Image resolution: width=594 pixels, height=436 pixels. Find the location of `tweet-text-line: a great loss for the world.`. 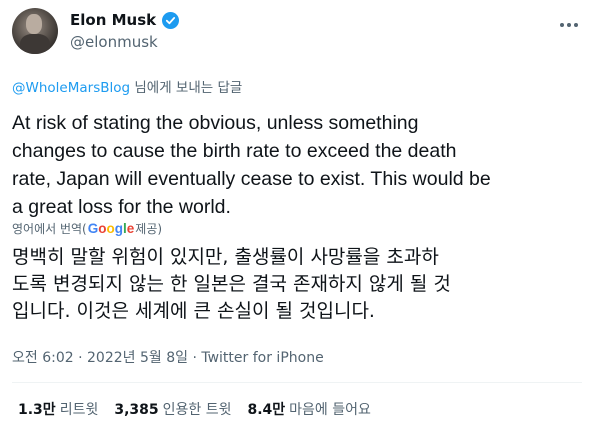

tweet-text-line: a great loss for the world. is located at coordinates (121, 207).